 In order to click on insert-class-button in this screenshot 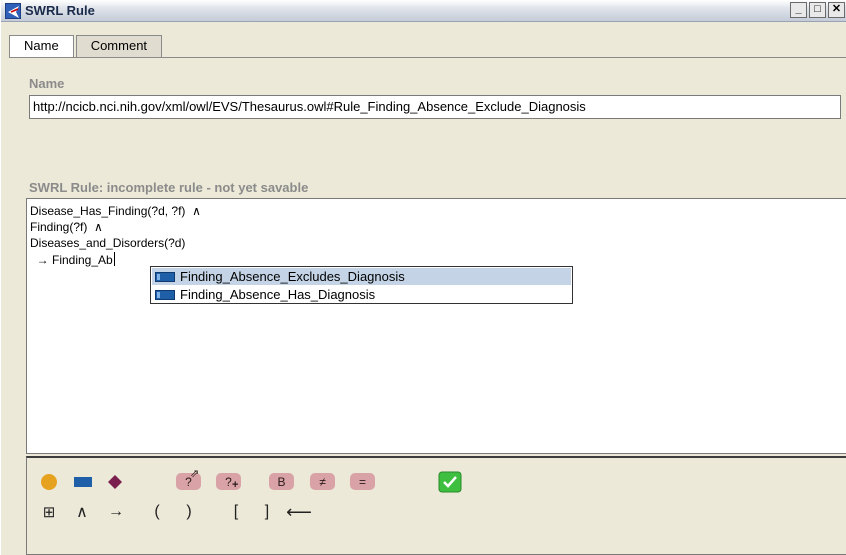, I will do `click(49, 482)`.